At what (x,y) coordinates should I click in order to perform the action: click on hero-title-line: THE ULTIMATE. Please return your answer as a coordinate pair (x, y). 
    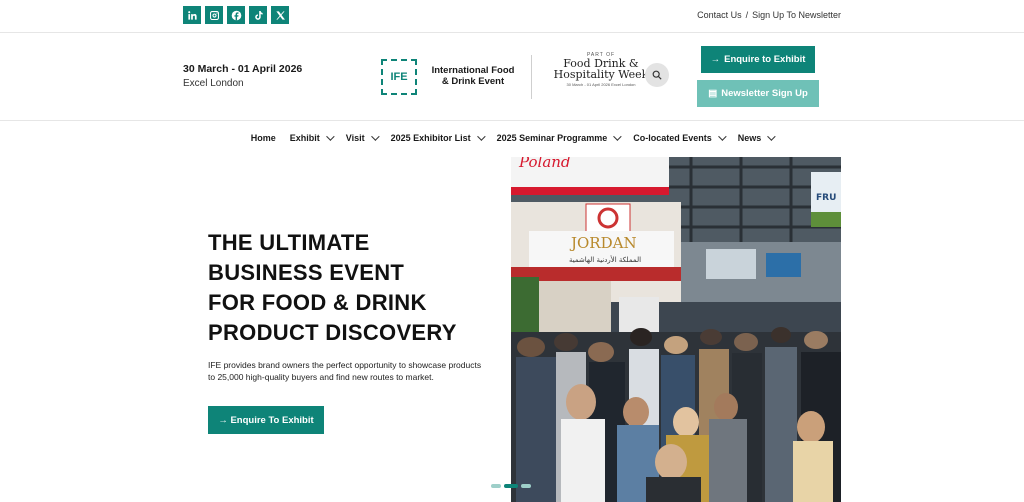
    Looking at the image, I should click on (289, 242).